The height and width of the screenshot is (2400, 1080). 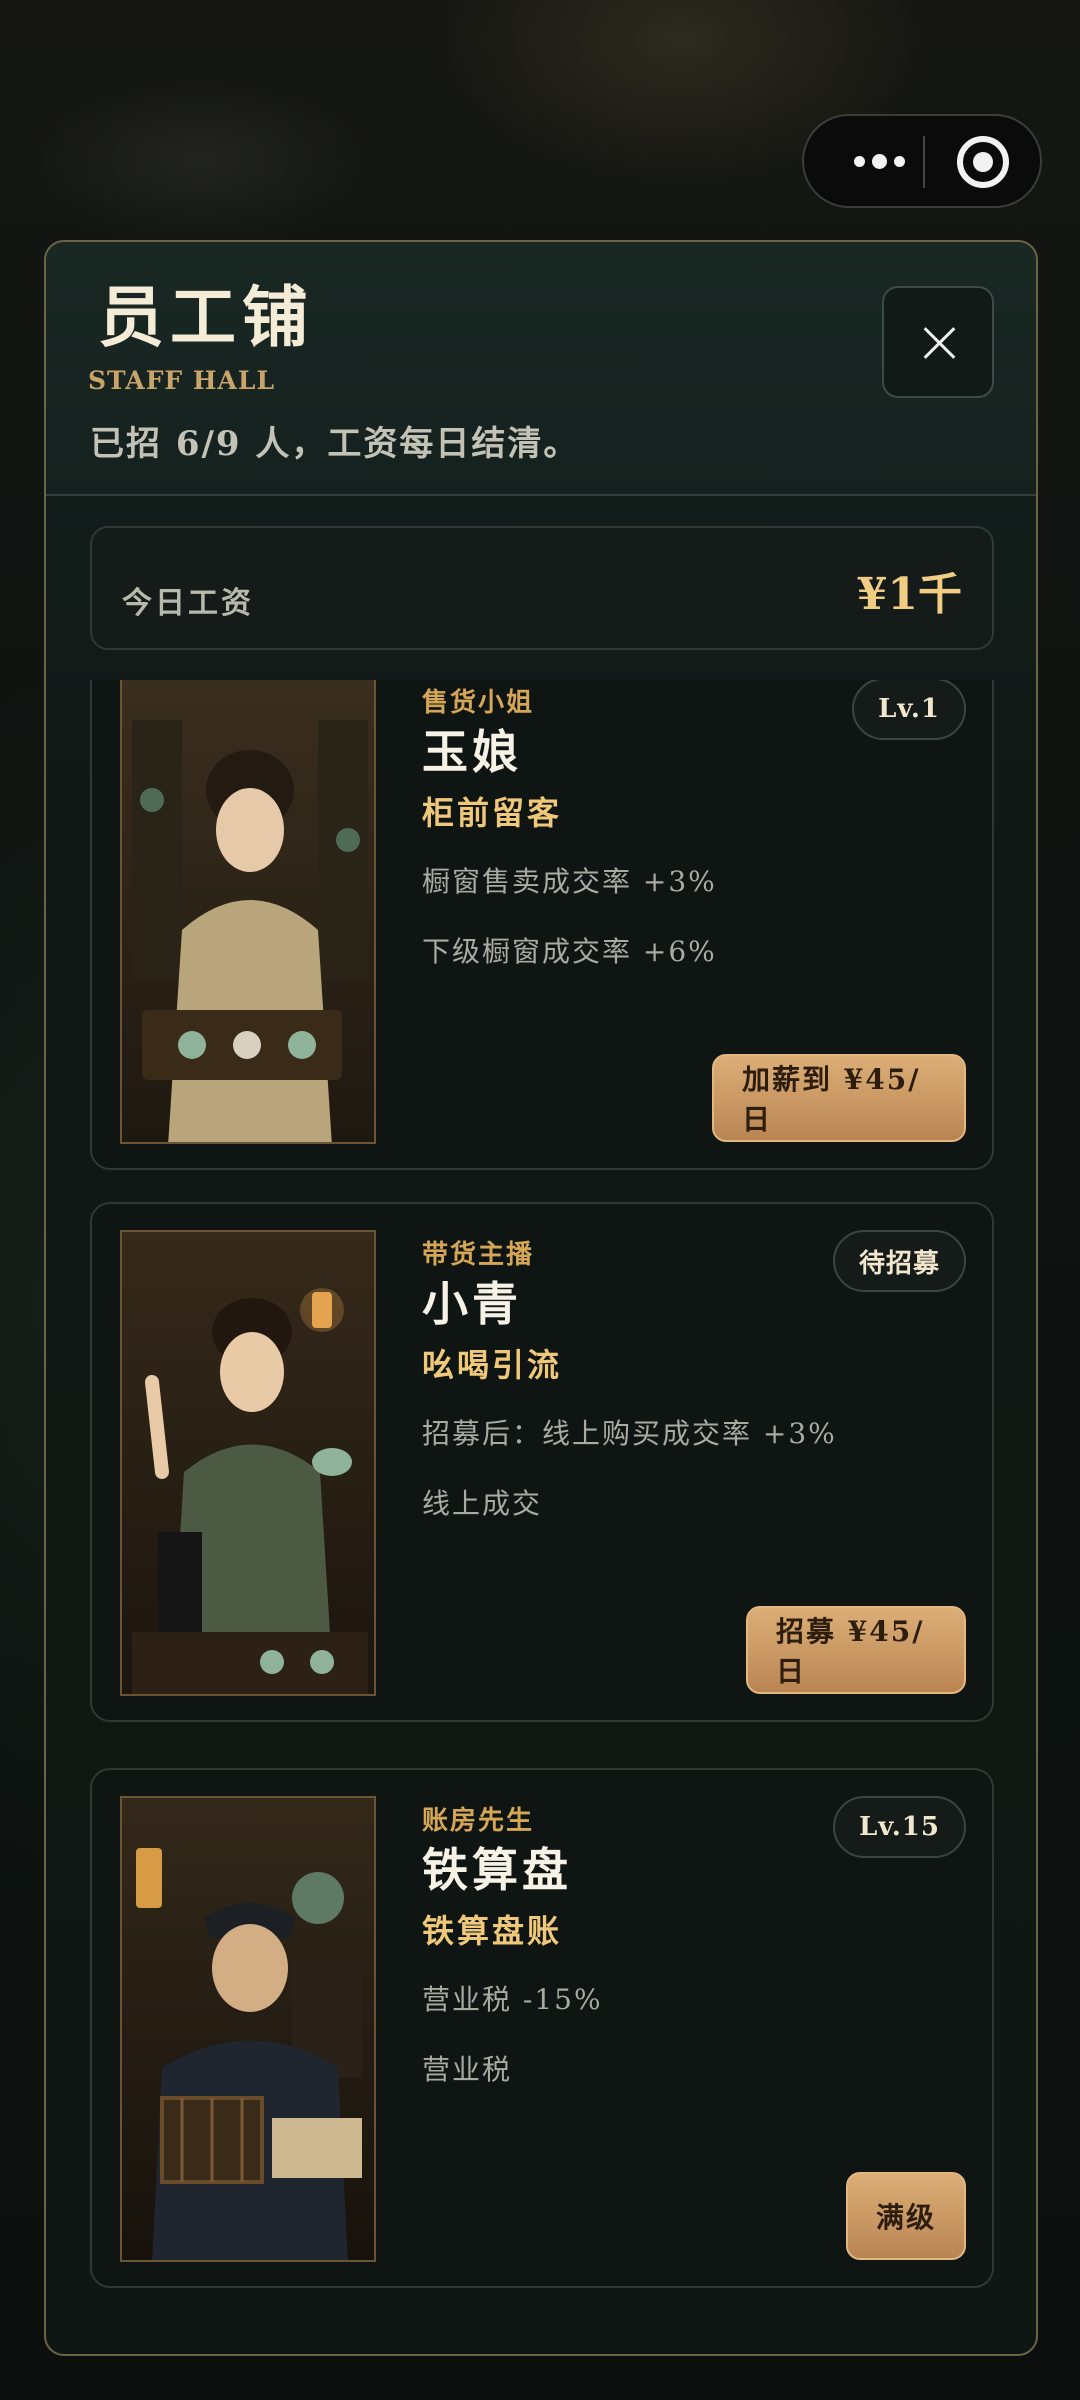 I want to click on staff-effect: 营业税 -15%, so click(x=512, y=1999).